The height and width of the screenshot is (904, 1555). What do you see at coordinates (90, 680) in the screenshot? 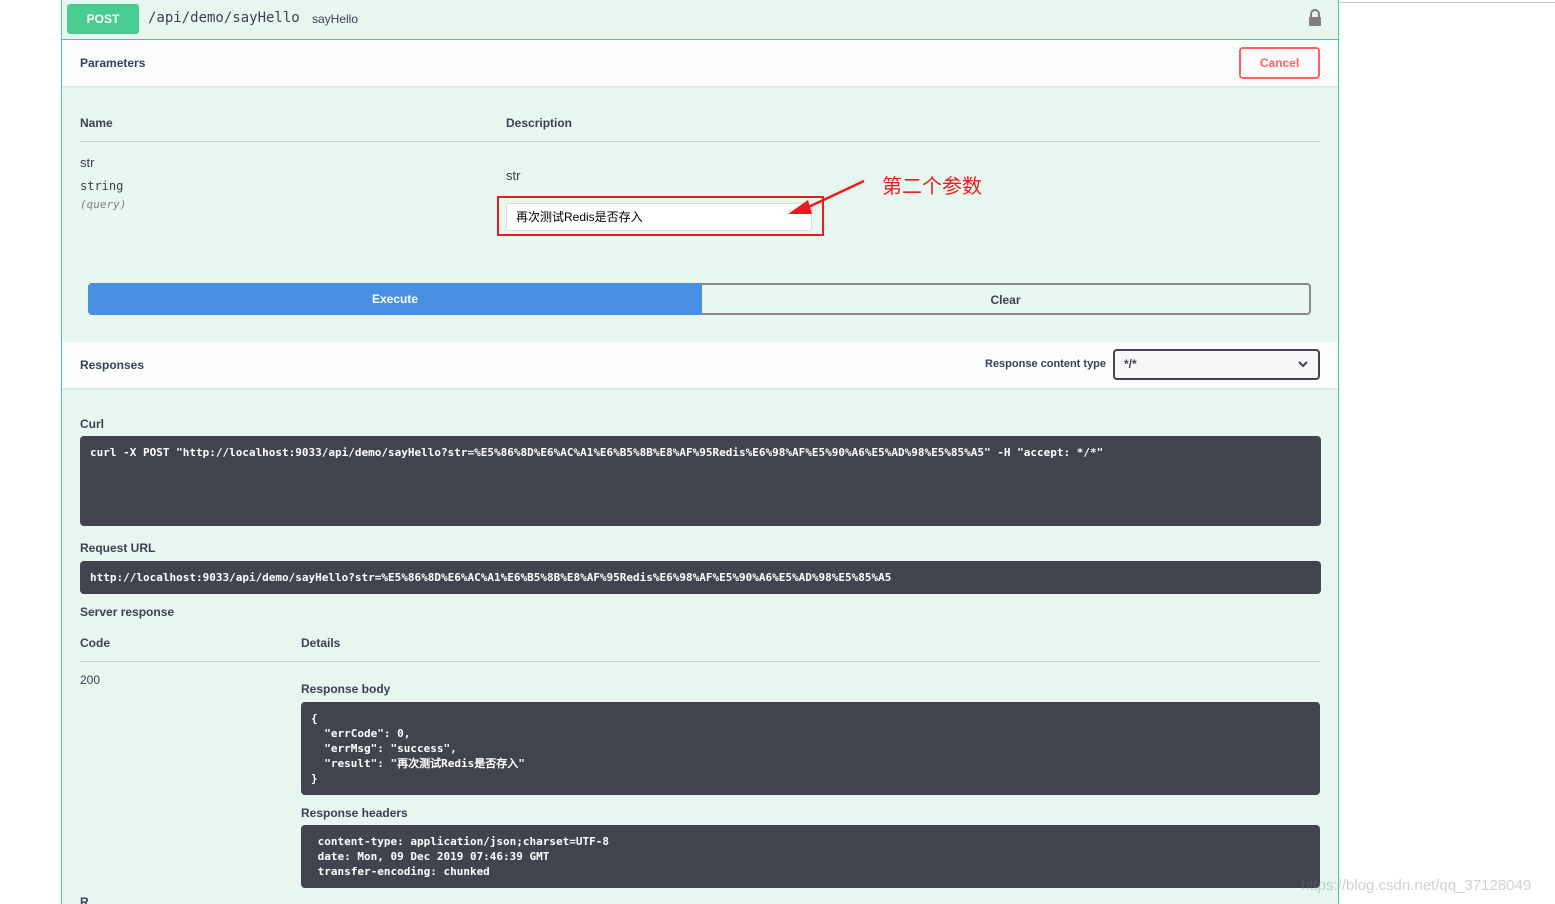
I see `response-status-code: 200` at bounding box center [90, 680].